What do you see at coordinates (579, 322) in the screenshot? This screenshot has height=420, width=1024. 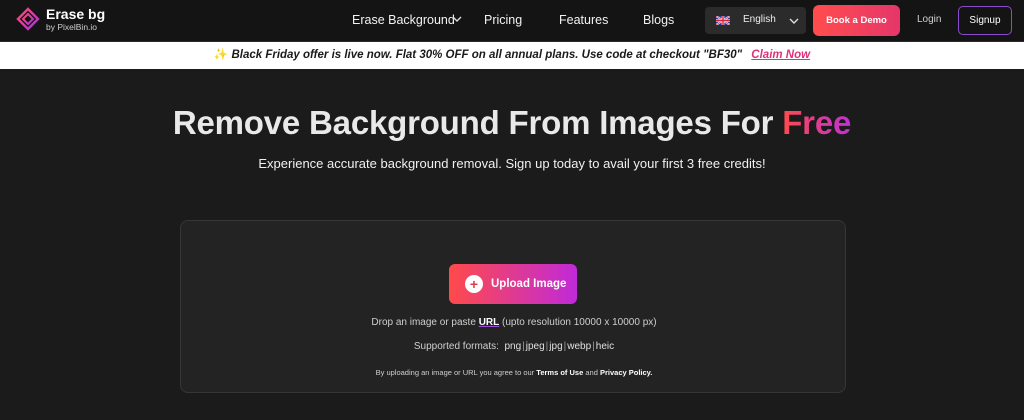 I see `drop-suffix: (upto resolution 10000 x 10000 px)` at bounding box center [579, 322].